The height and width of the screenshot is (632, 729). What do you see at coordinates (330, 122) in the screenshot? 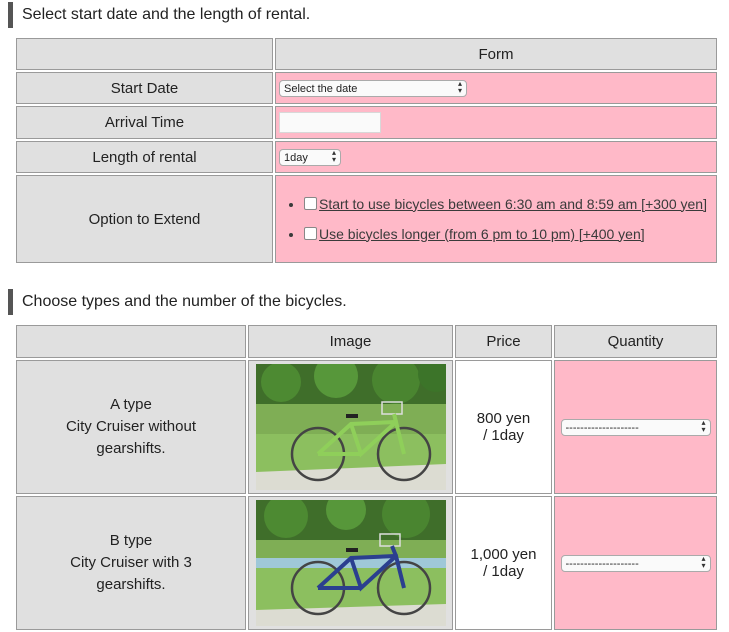
I see `arrival-time-input` at bounding box center [330, 122].